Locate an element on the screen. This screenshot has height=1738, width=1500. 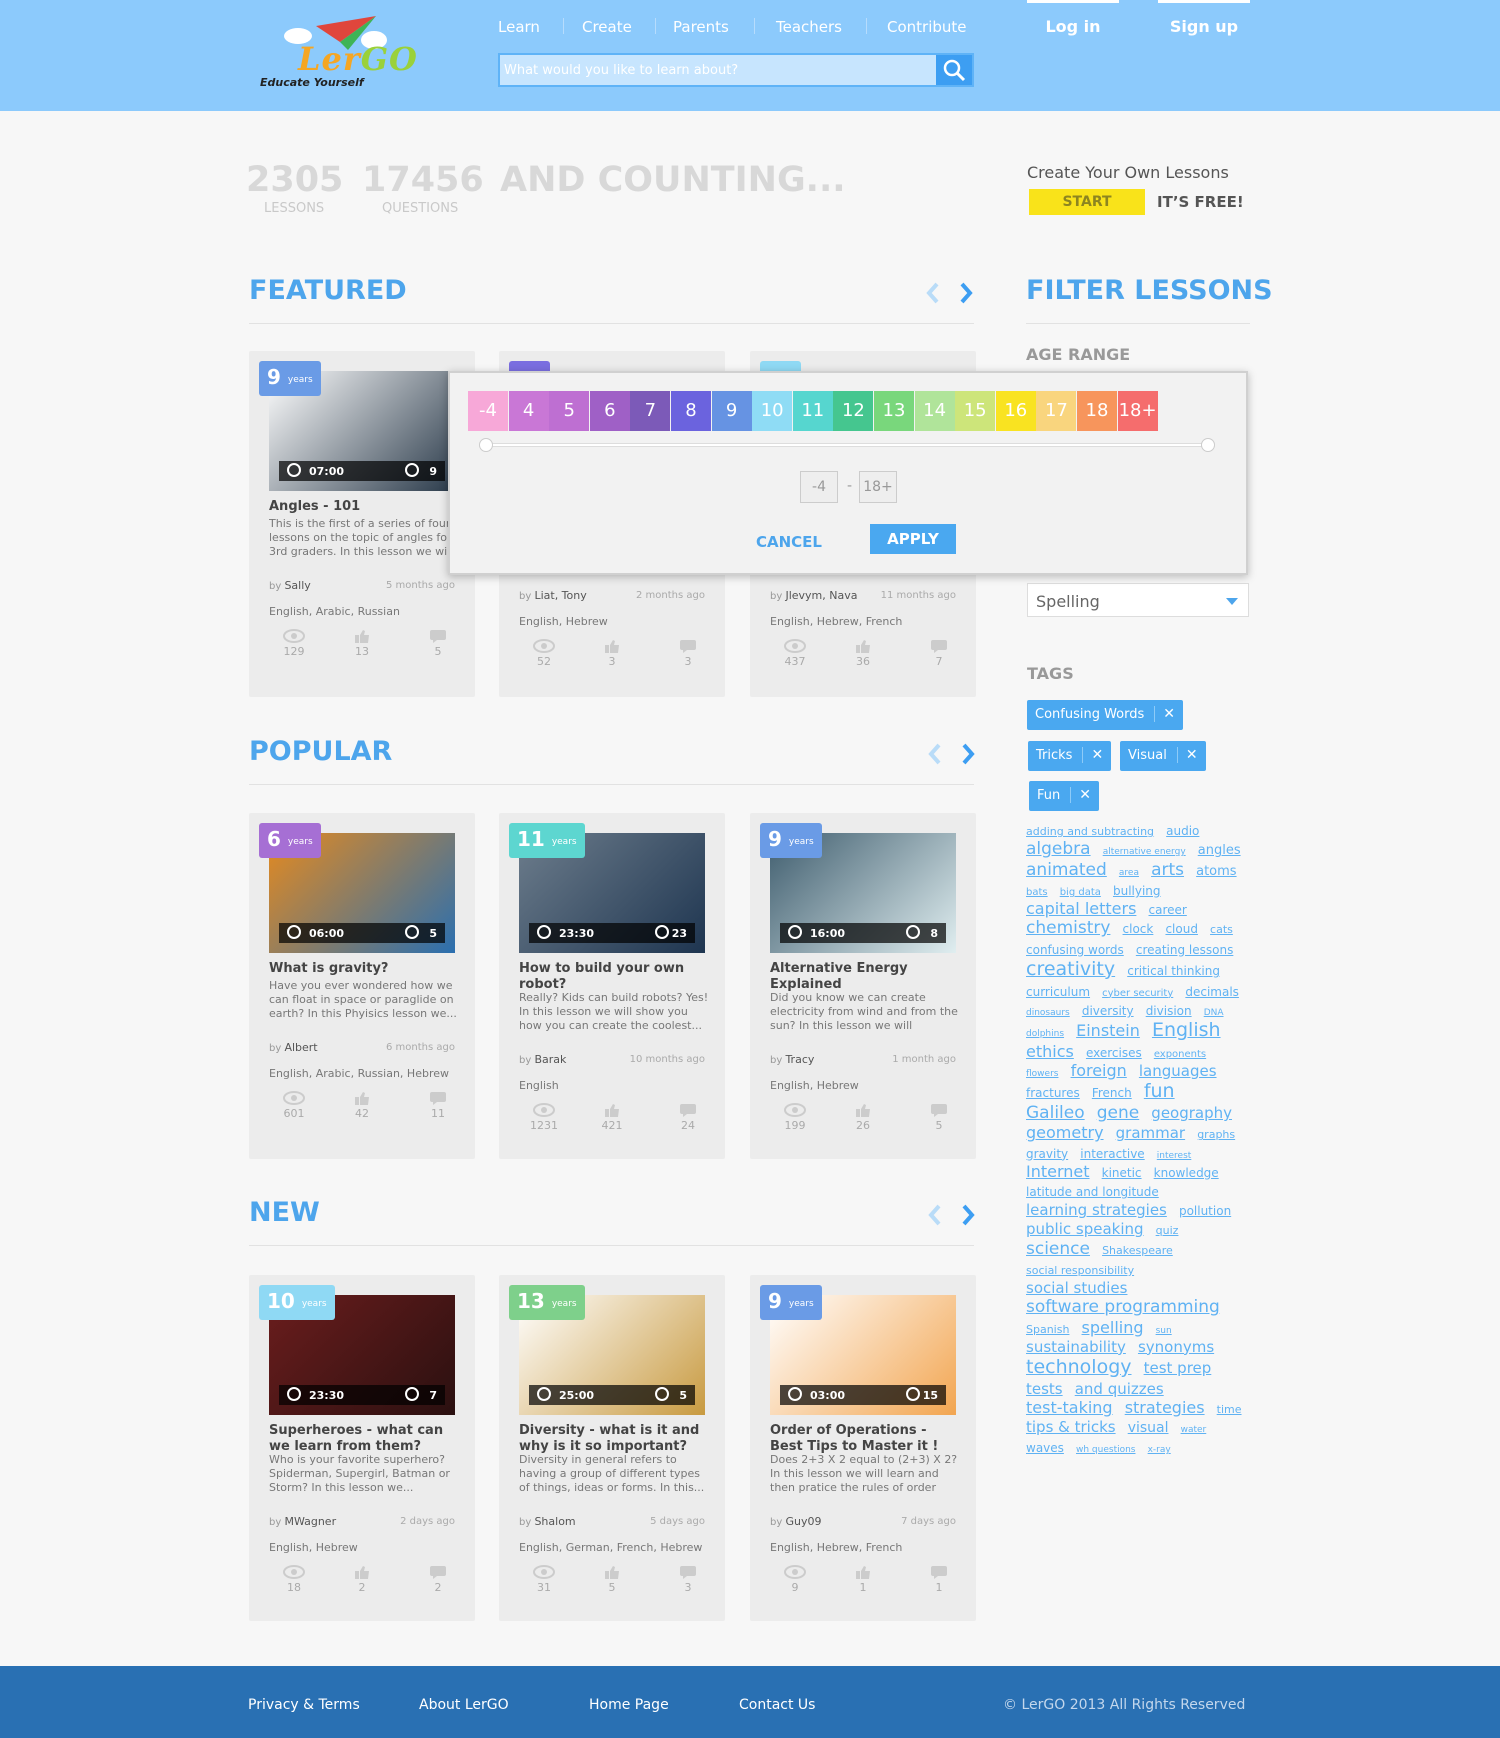
tag-cloud-item: decimals is located at coordinates (1212, 992).